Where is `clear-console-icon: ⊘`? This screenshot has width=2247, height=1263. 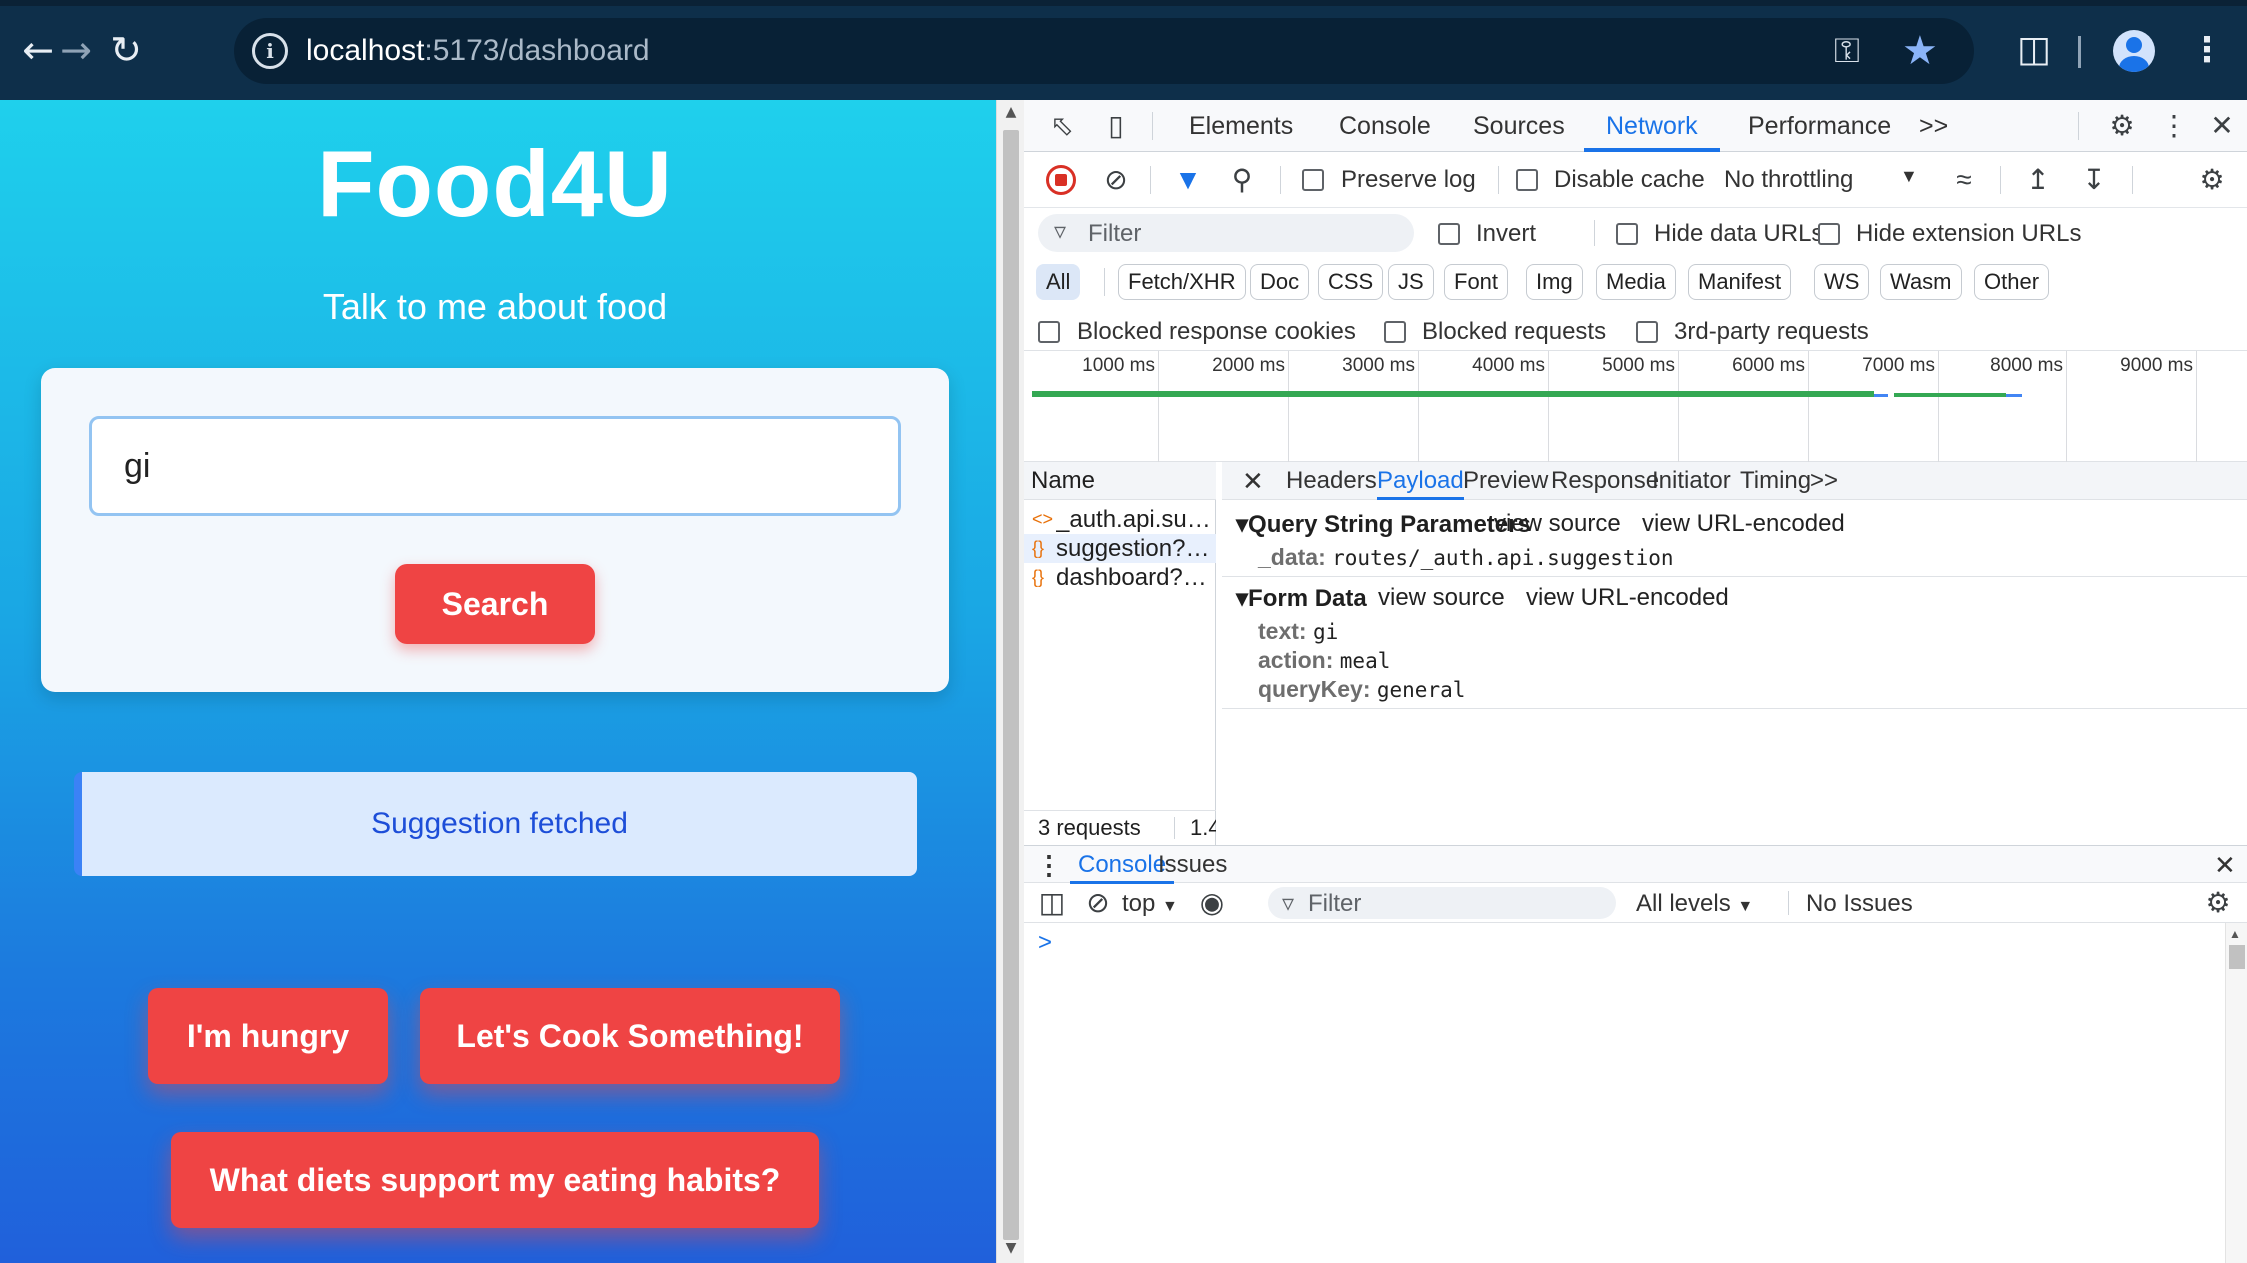 clear-console-icon: ⊘ is located at coordinates (1098, 903).